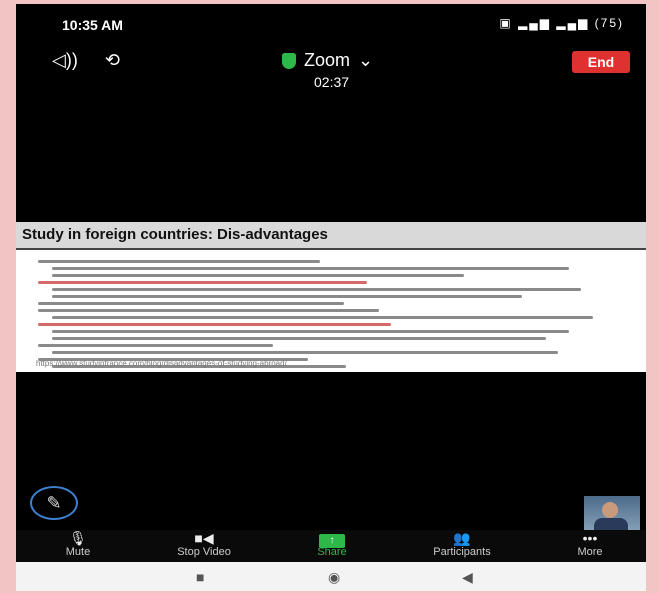 The width and height of the screenshot is (659, 593). Describe the element at coordinates (92, 25) in the screenshot. I see `status-time: 10:35 AM` at that location.